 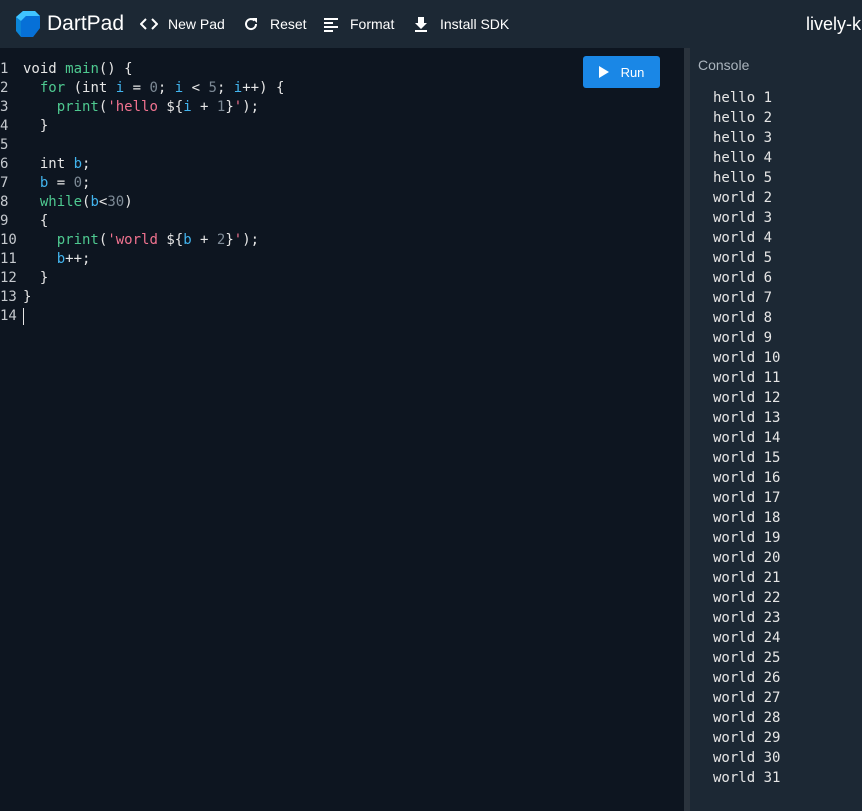 I want to click on code-line: 9 {, so click(x=342, y=221).